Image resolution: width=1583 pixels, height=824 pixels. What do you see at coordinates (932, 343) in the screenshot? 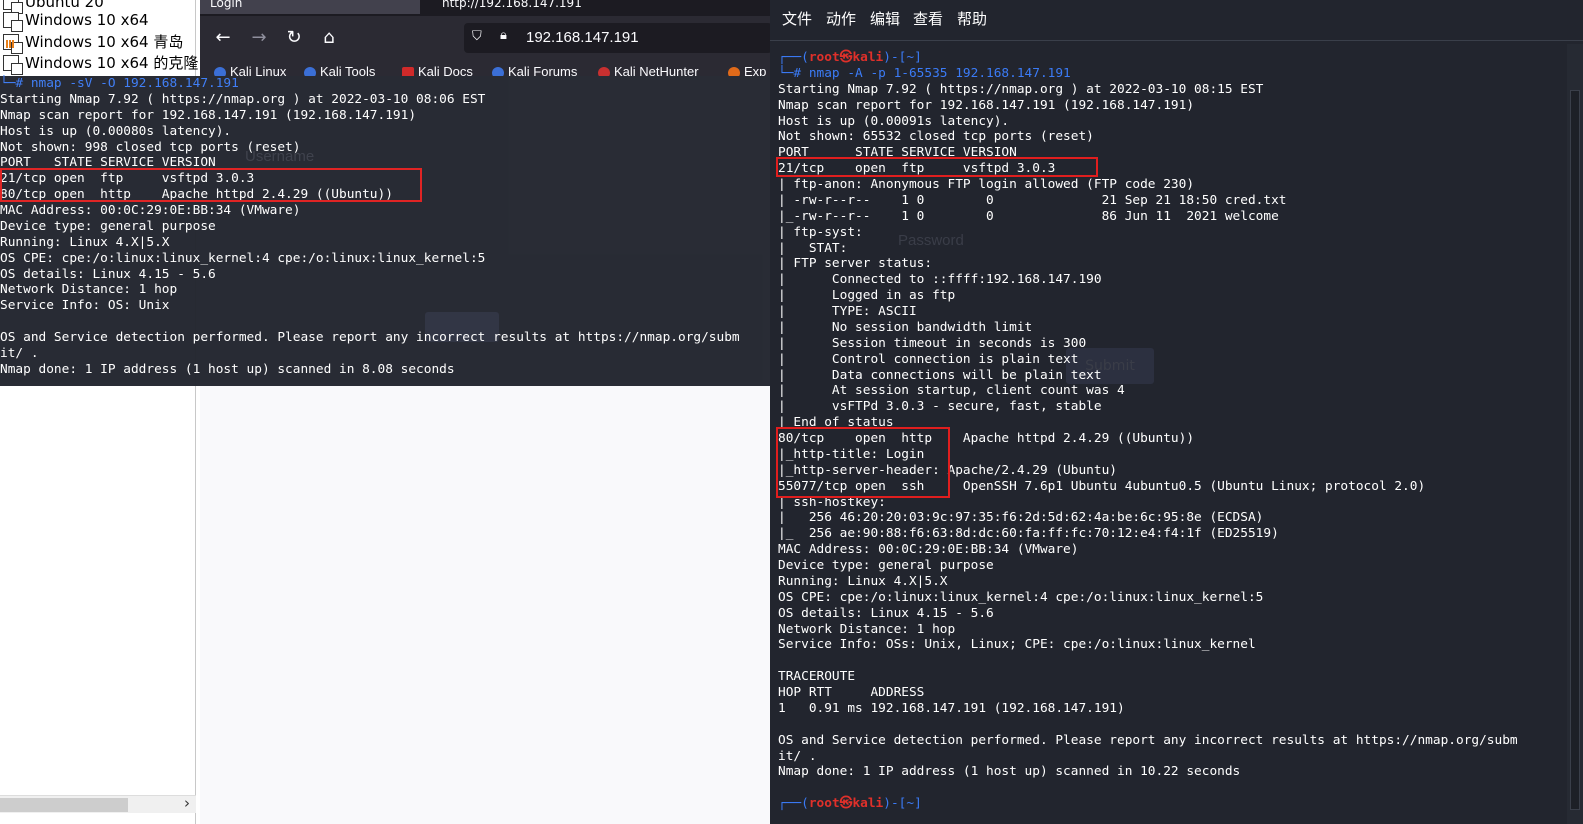
I see `terminal-line: | Session timeout in seconds is 300` at bounding box center [932, 343].